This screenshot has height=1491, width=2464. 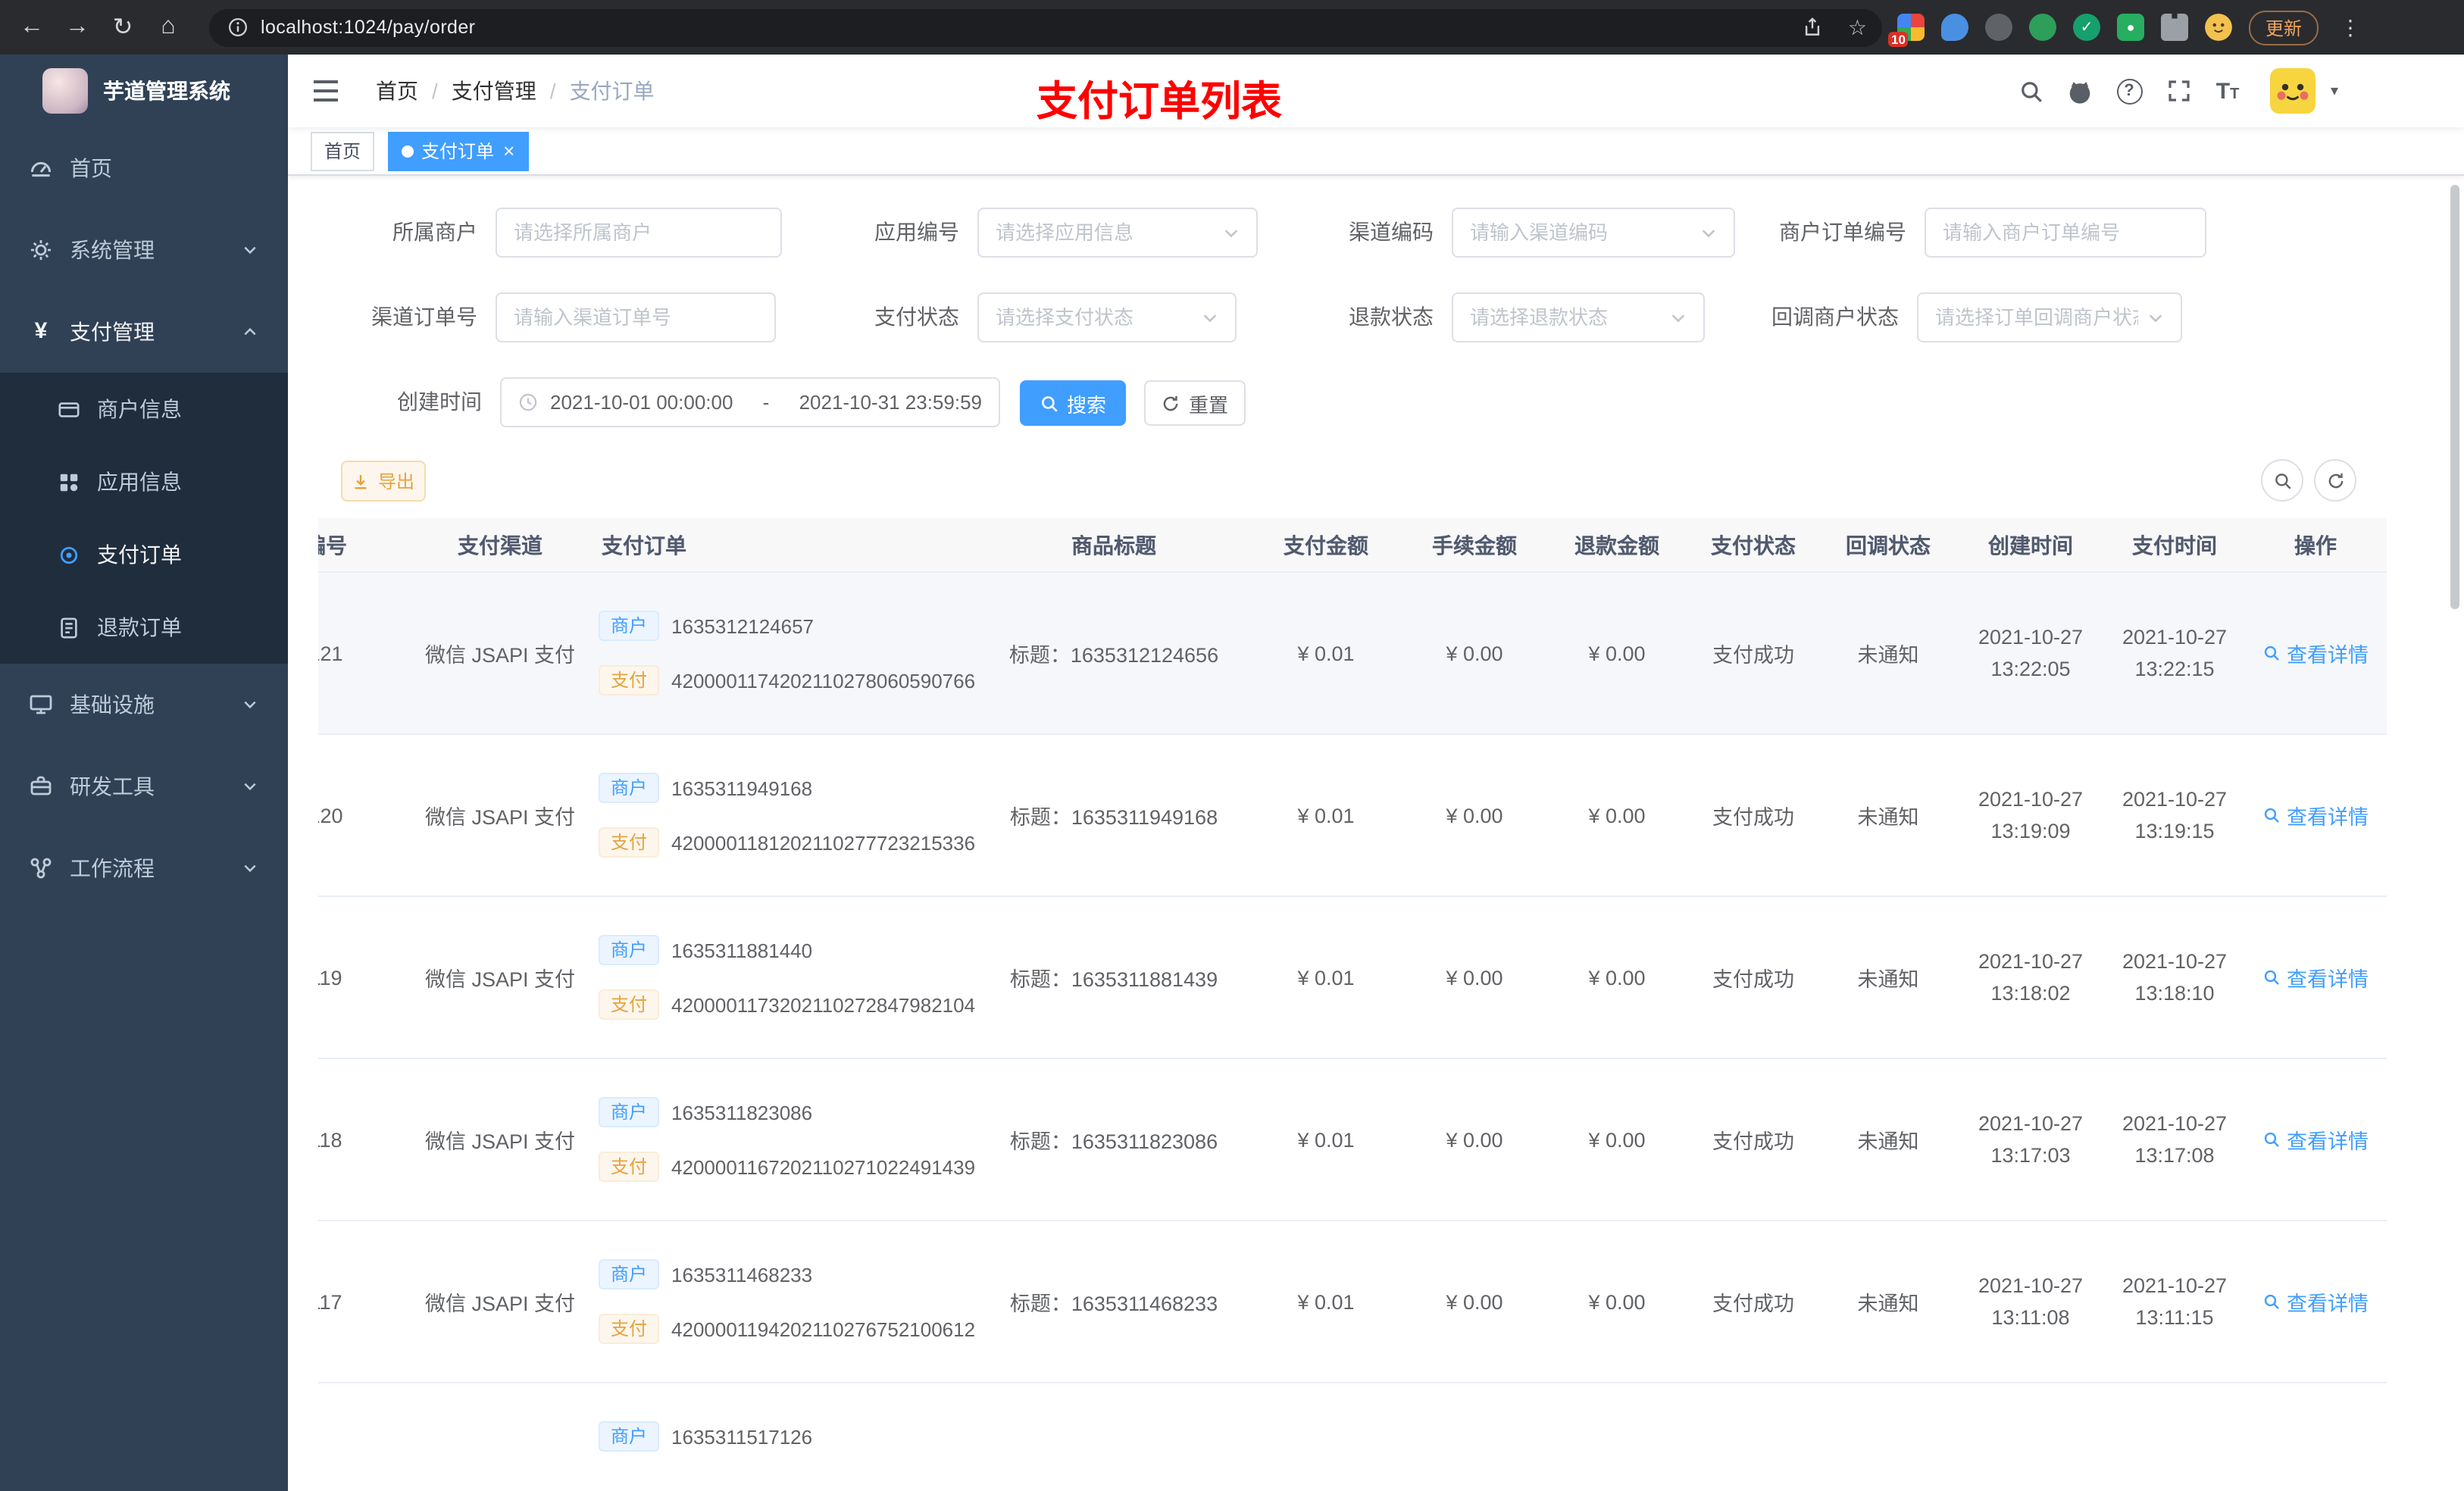 What do you see at coordinates (1998, 27) in the screenshot?
I see `extension-icon-dark` at bounding box center [1998, 27].